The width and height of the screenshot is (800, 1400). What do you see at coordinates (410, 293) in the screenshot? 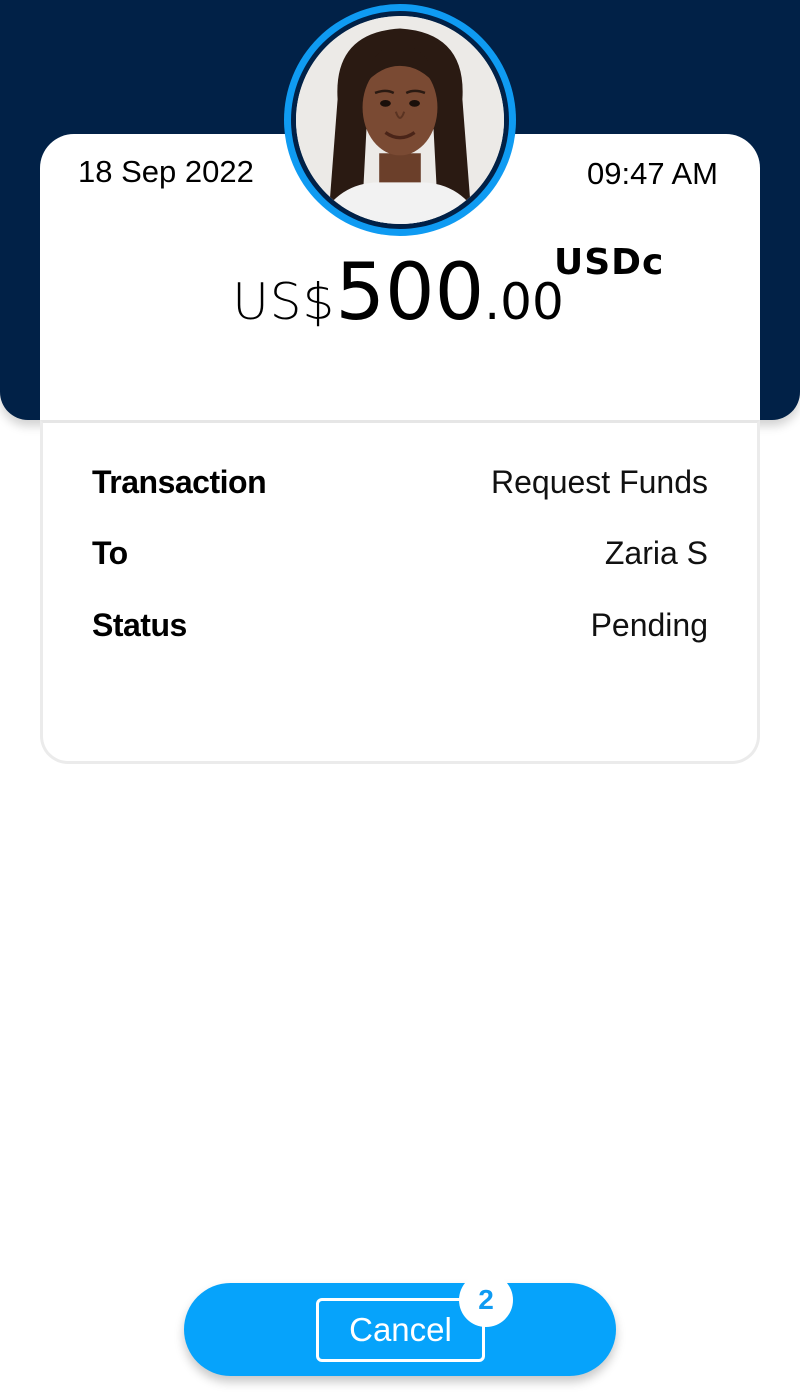
I see `amount-whole: 500` at bounding box center [410, 293].